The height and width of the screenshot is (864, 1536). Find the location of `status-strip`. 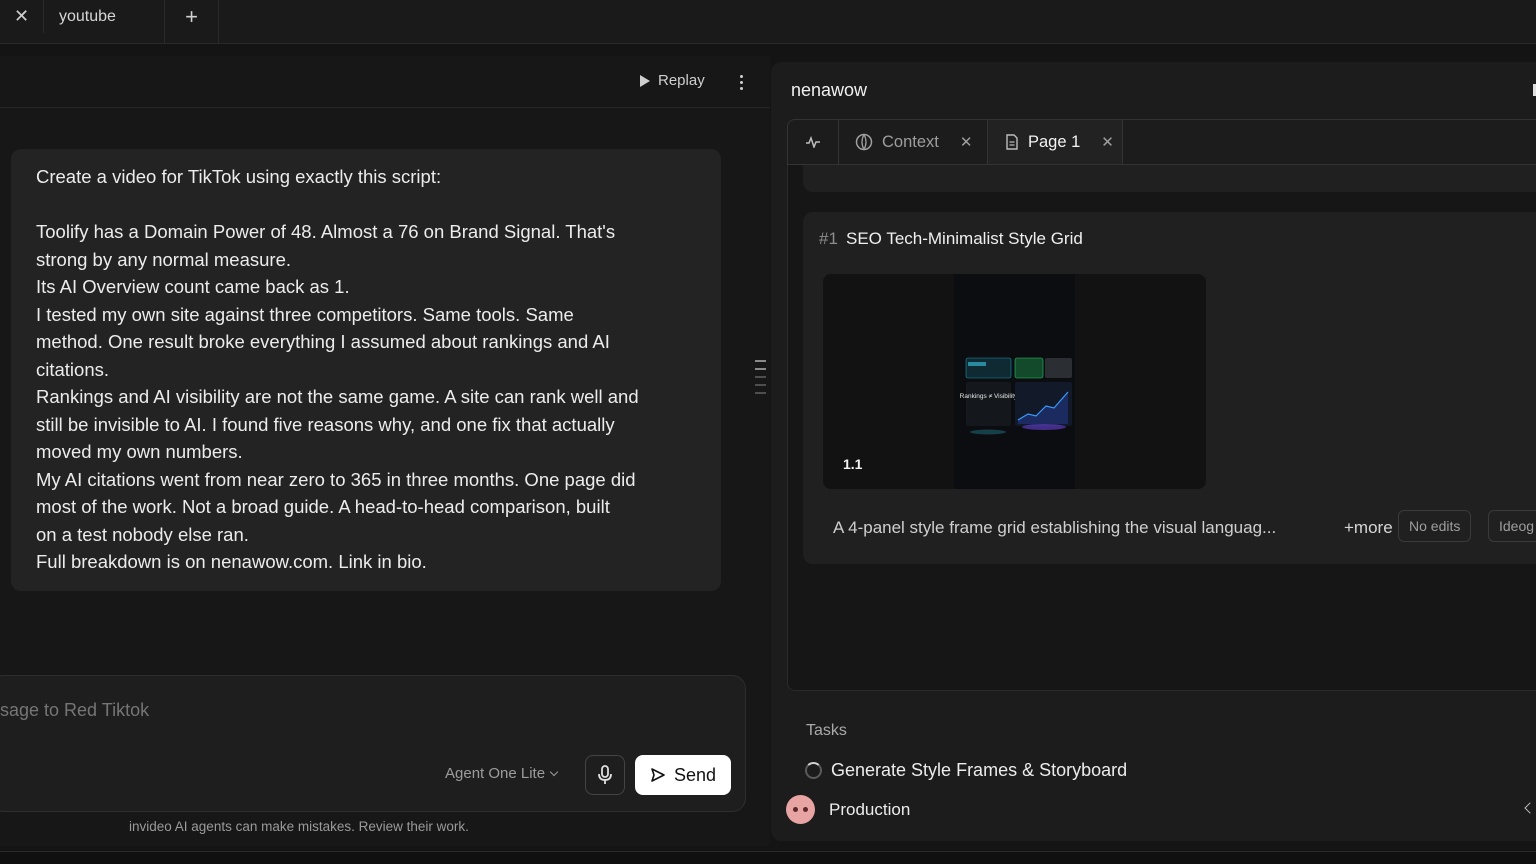

status-strip is located at coordinates (768, 857).